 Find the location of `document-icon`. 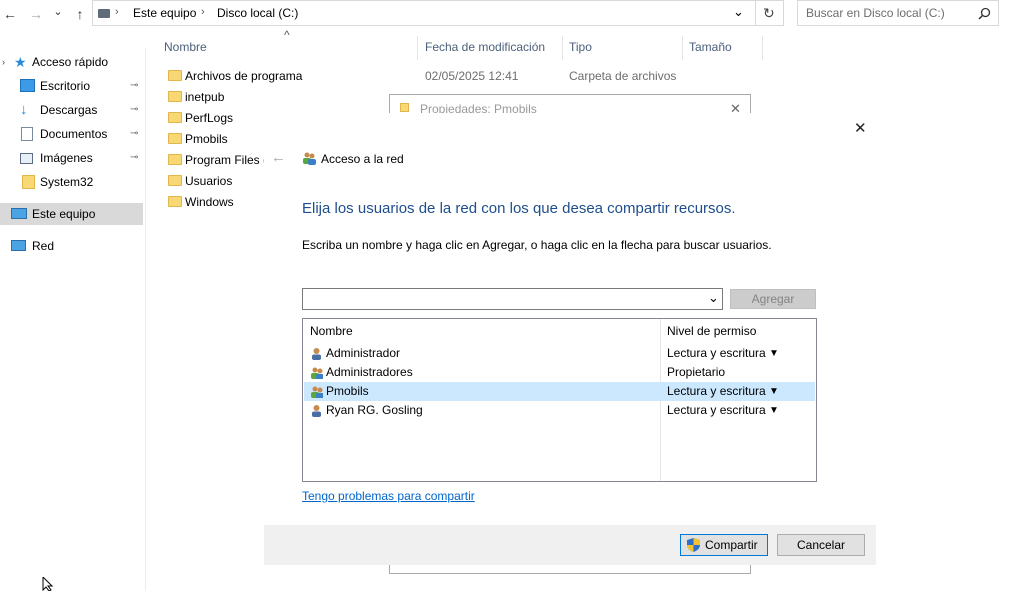

document-icon is located at coordinates (27, 134).